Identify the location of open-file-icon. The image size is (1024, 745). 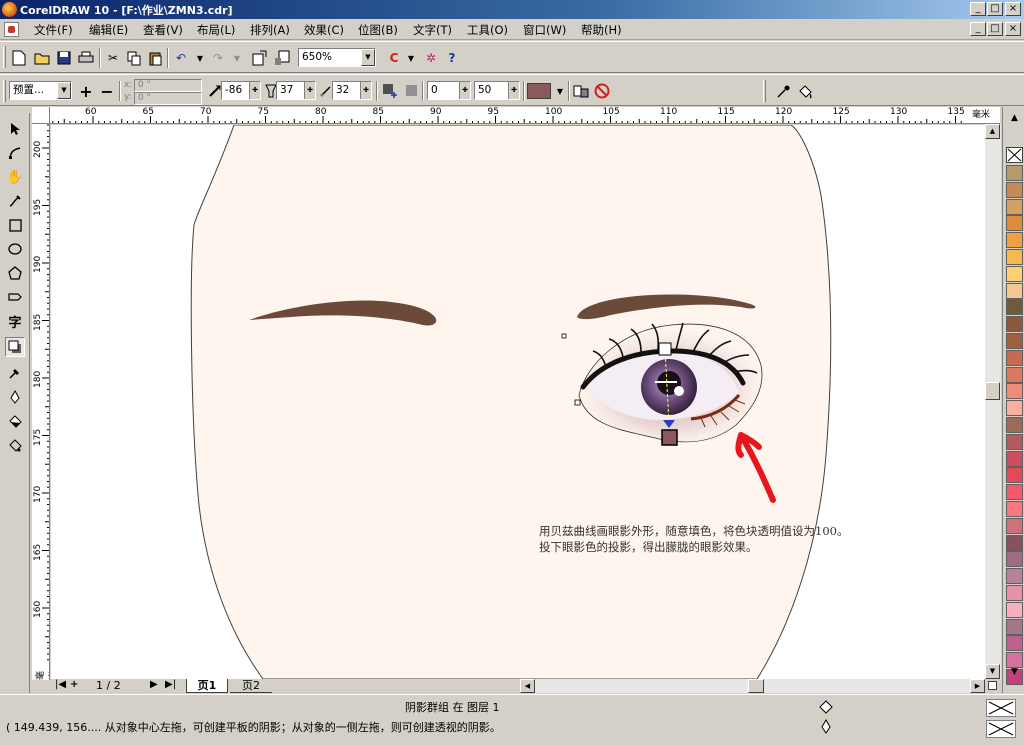
(42, 58).